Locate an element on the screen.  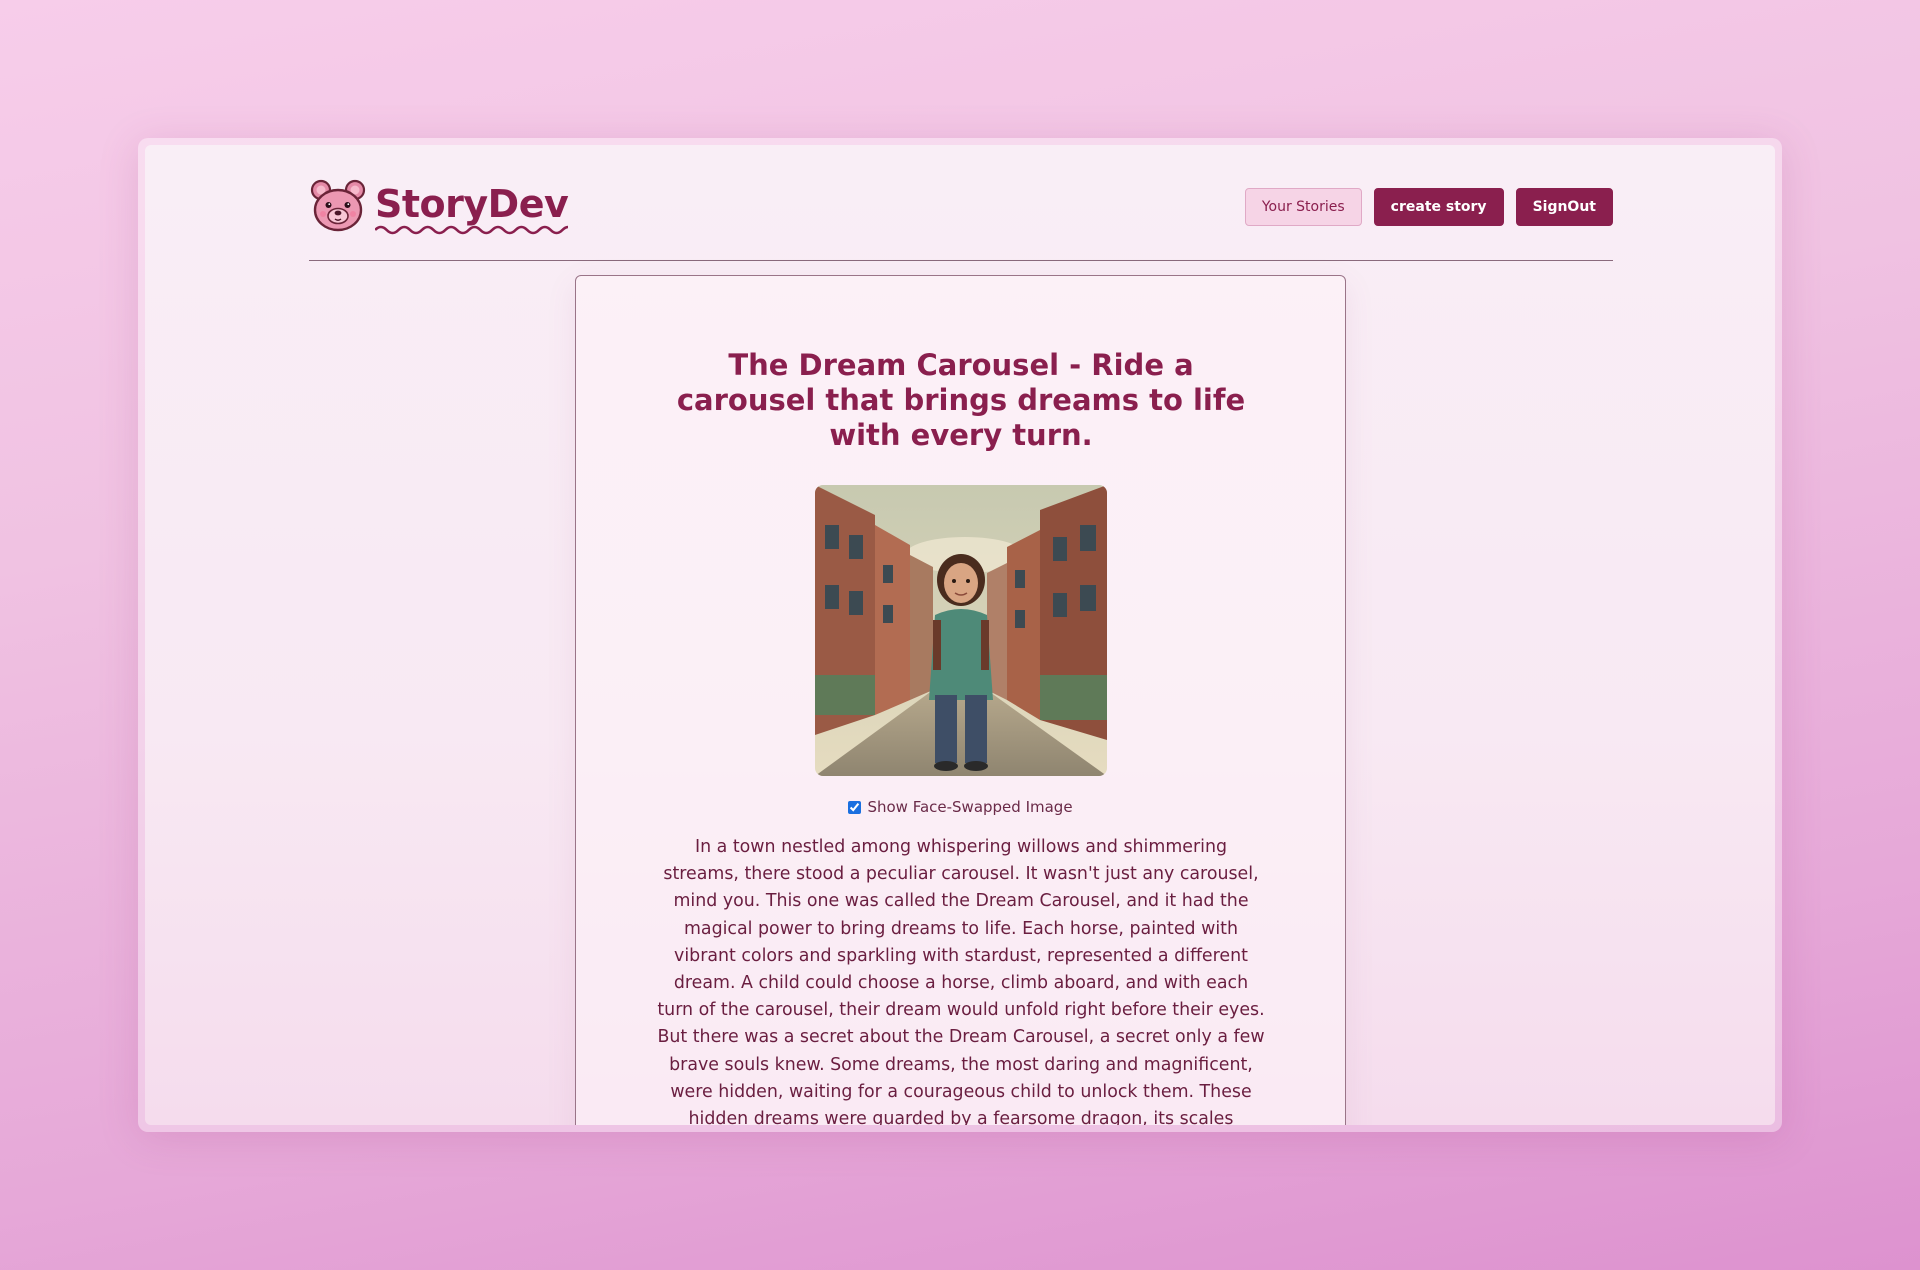
face-swap-label: Show Face-Swapped Image is located at coordinates (970, 807).